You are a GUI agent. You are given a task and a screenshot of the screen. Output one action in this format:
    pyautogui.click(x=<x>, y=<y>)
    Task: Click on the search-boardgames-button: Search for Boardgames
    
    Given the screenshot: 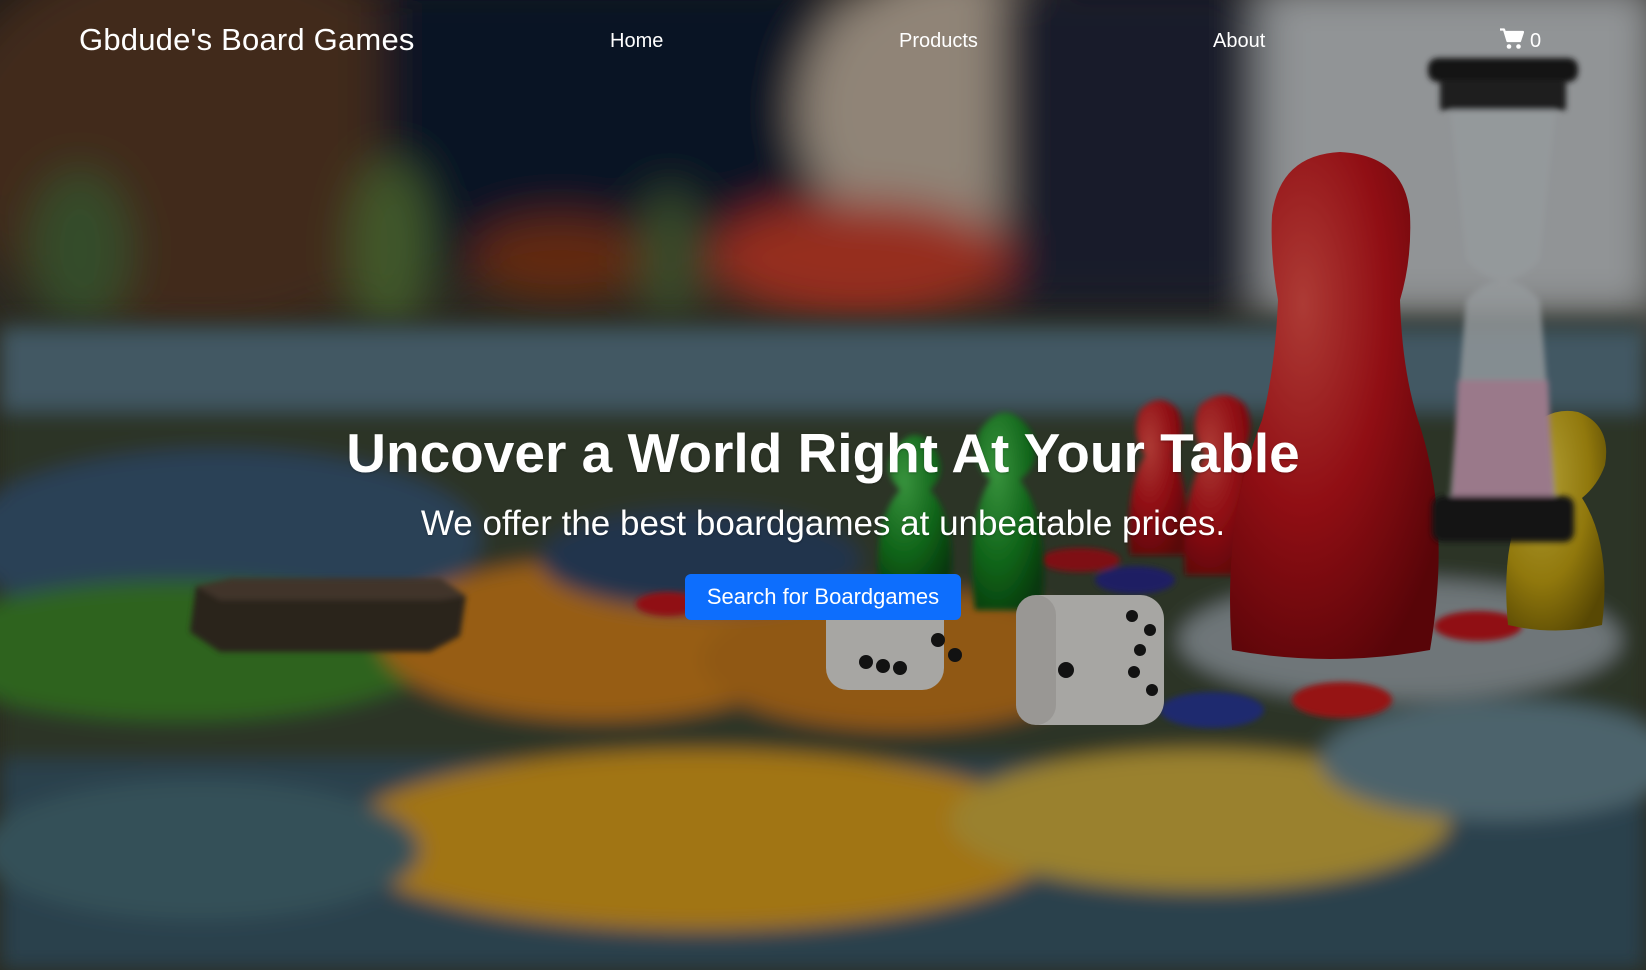 What is the action you would take?
    pyautogui.click(x=823, y=597)
    